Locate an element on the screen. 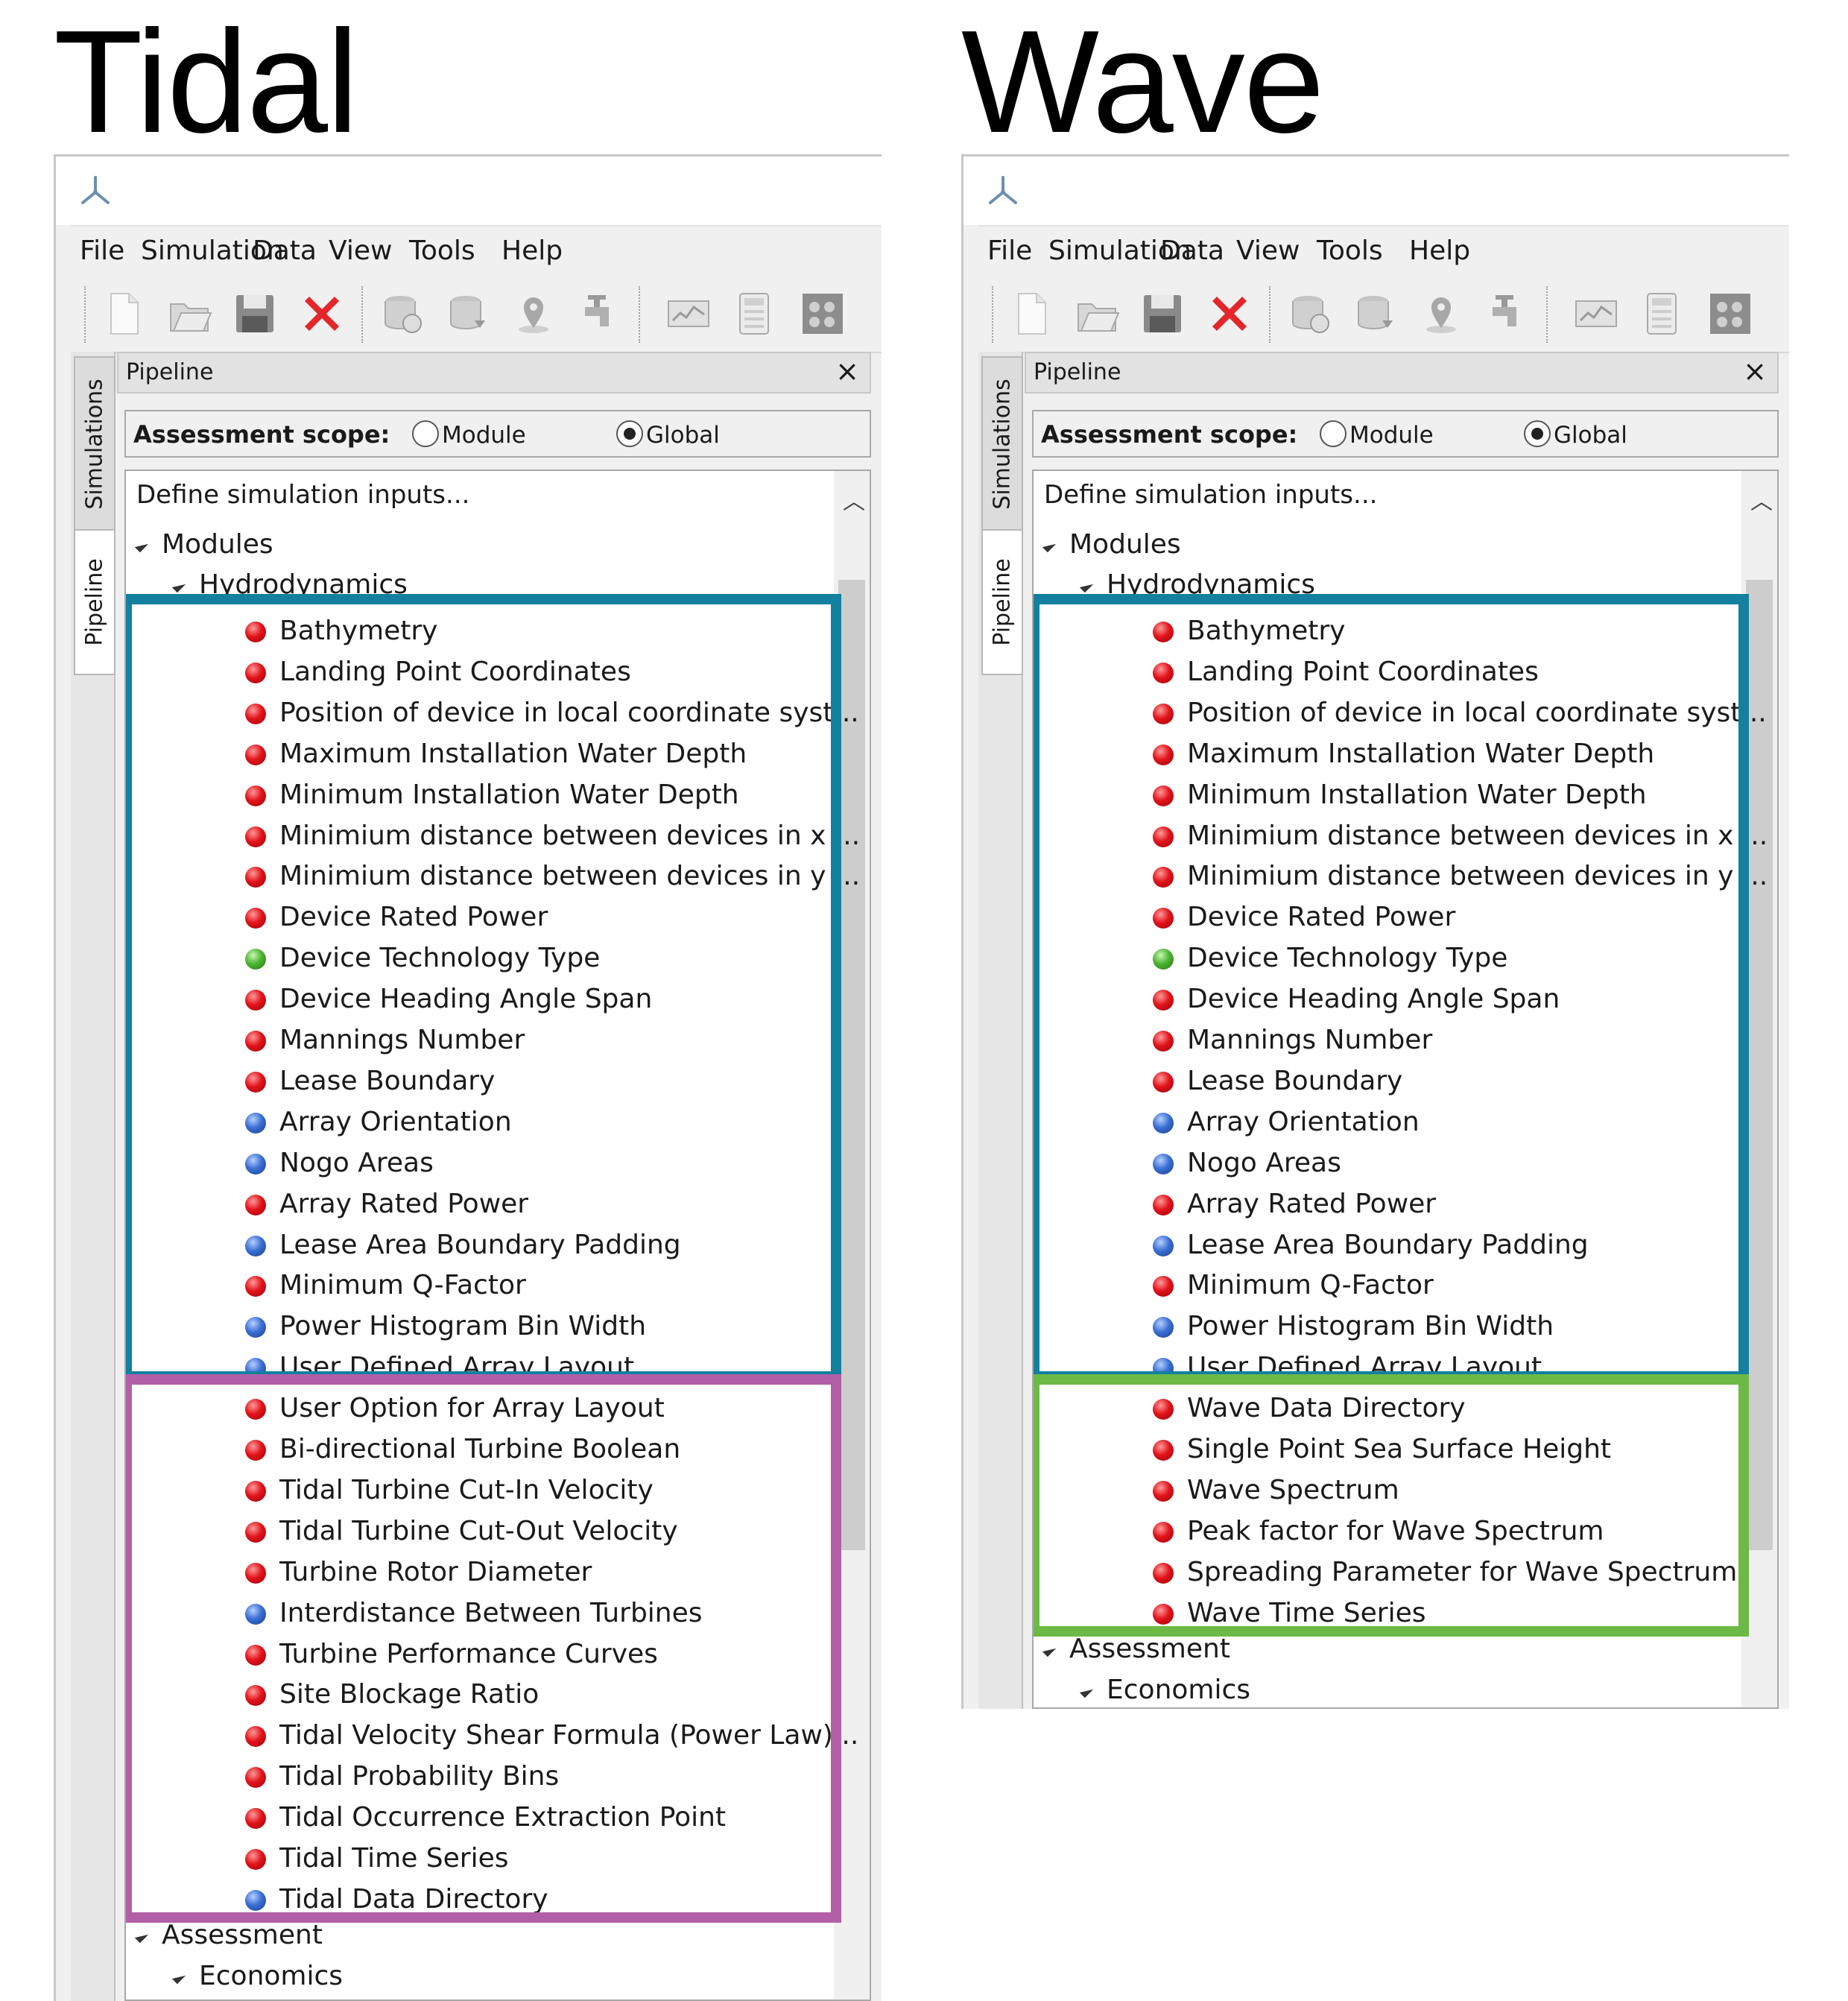 The width and height of the screenshot is (1848, 2001). tree-node-modules-label: Modules is located at coordinates (1125, 545).